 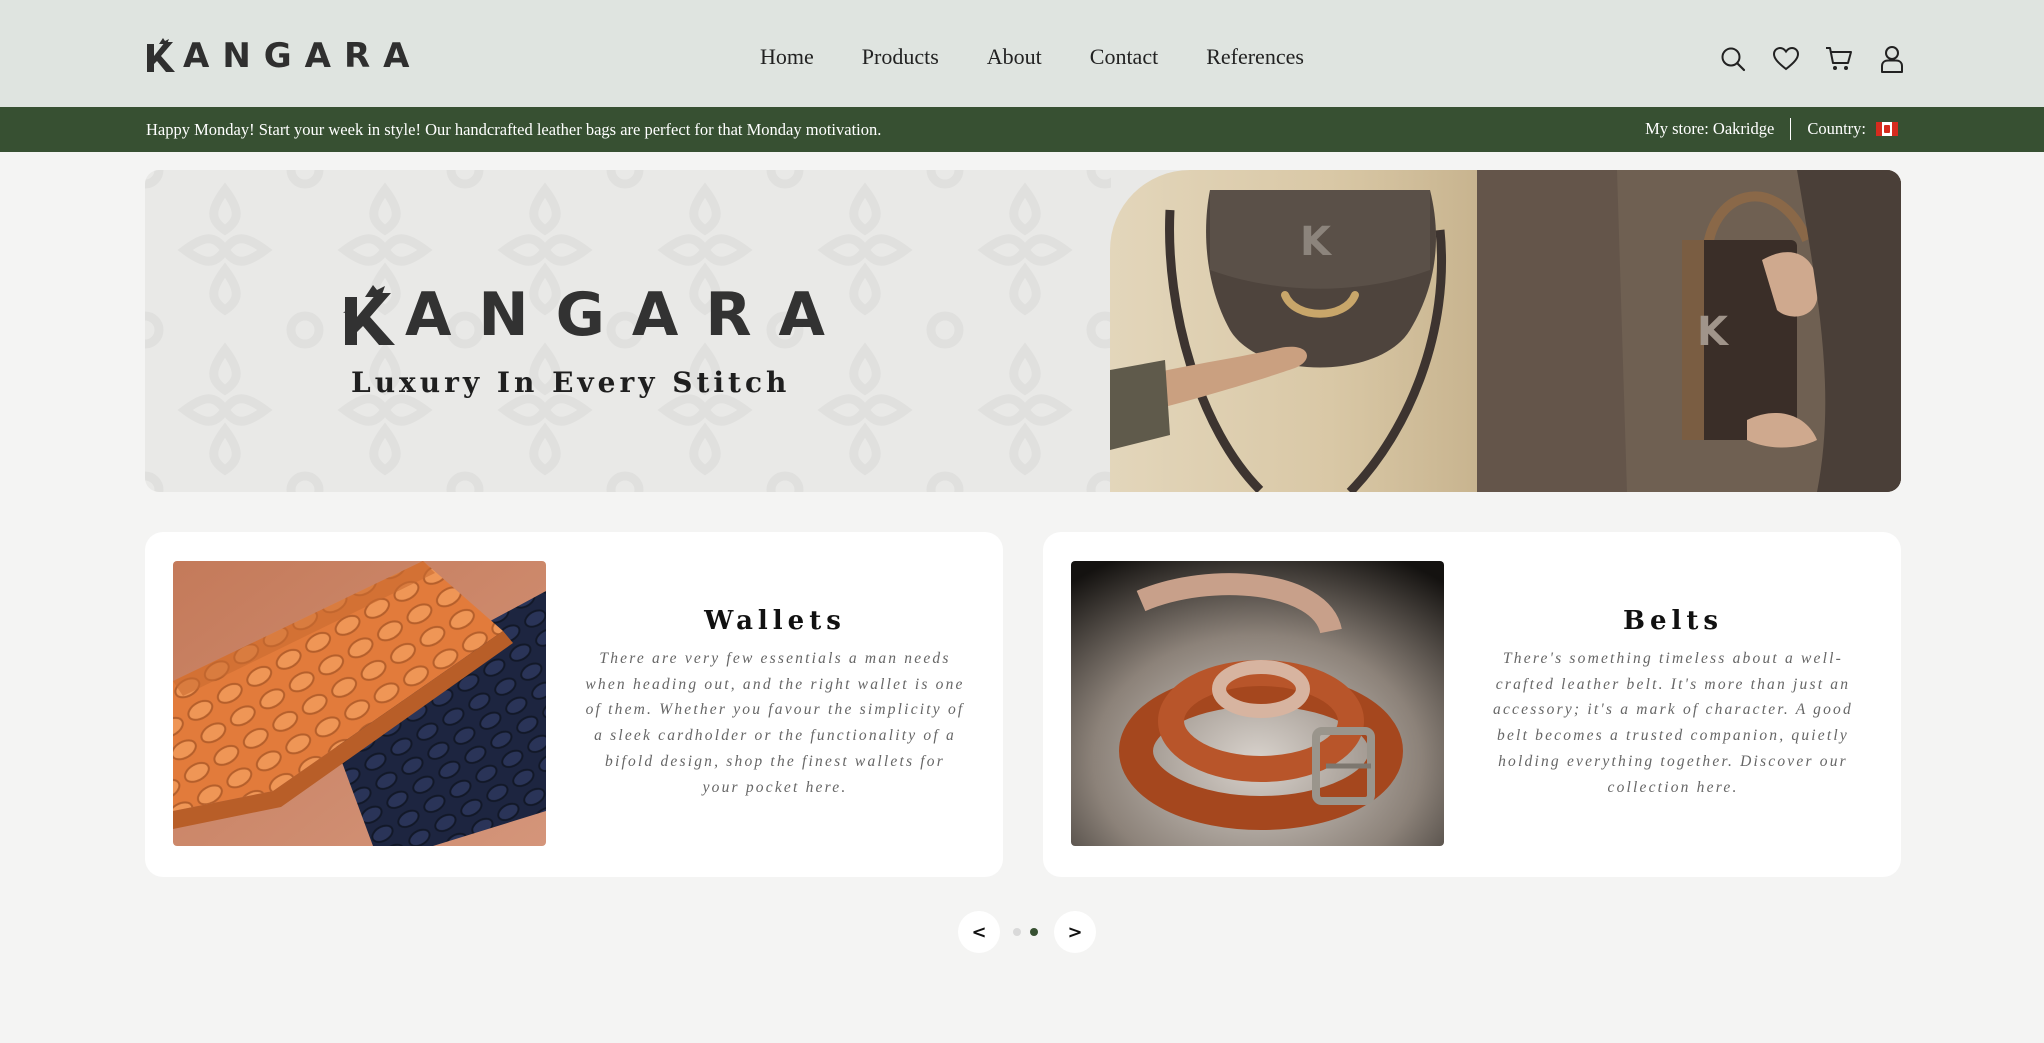 What do you see at coordinates (1733, 59) in the screenshot?
I see `search-icon` at bounding box center [1733, 59].